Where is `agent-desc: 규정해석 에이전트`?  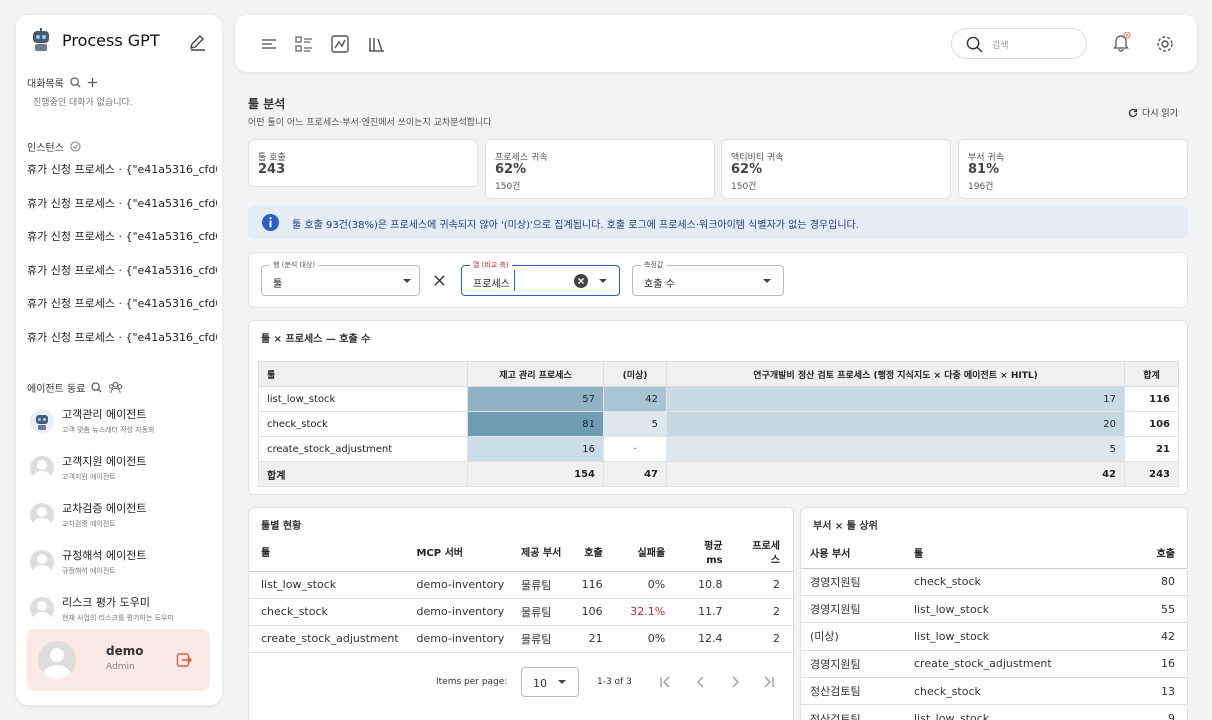
agent-desc: 규정해석 에이전트 is located at coordinates (89, 571).